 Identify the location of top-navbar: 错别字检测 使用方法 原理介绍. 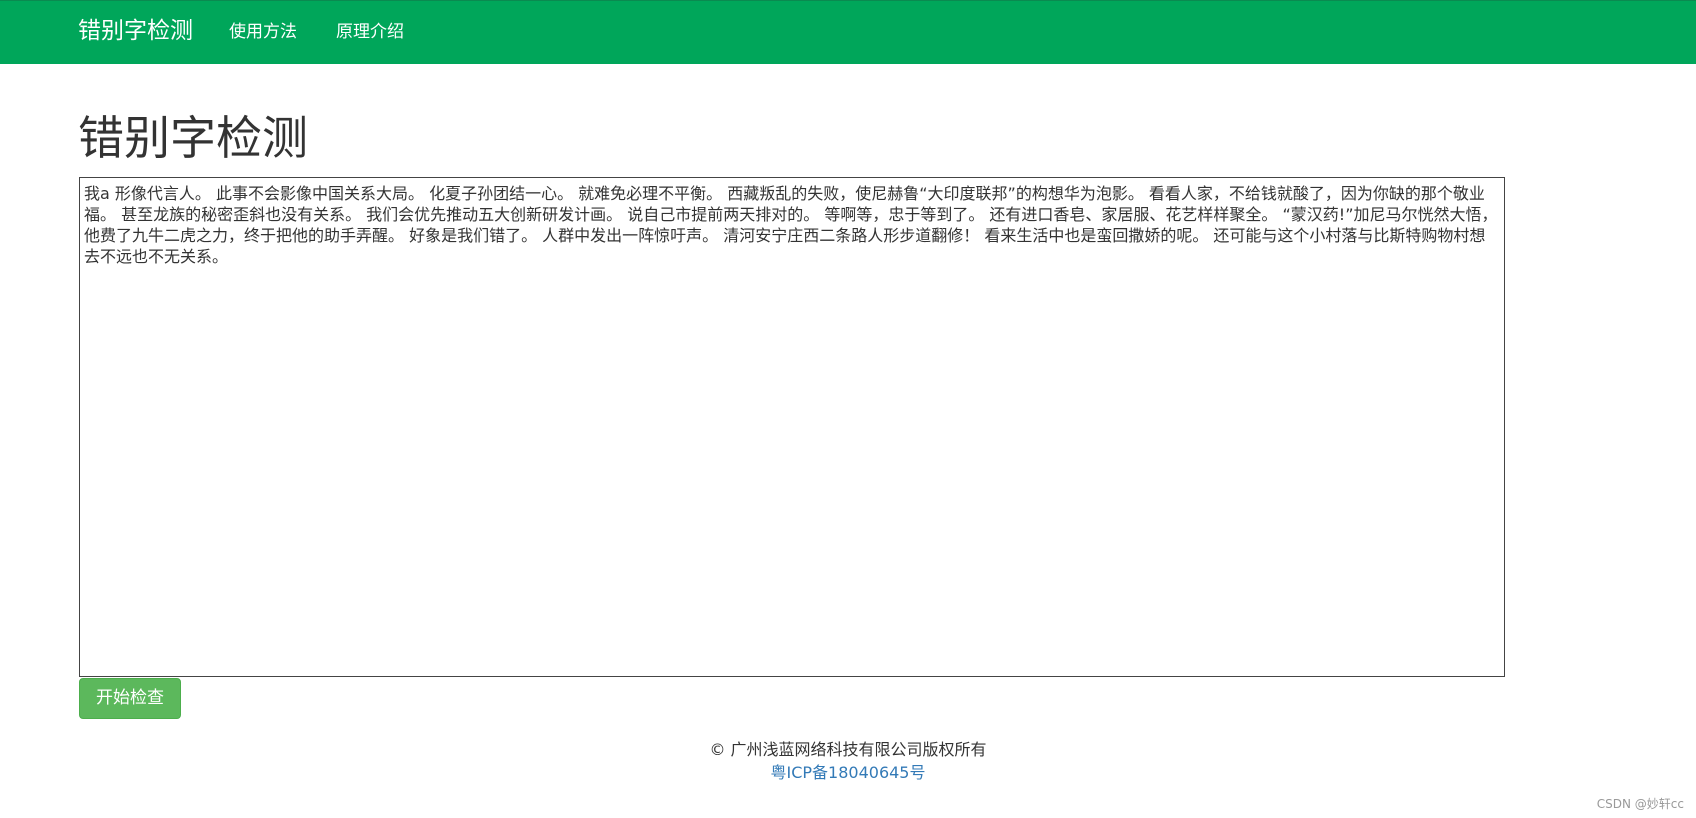
(848, 32).